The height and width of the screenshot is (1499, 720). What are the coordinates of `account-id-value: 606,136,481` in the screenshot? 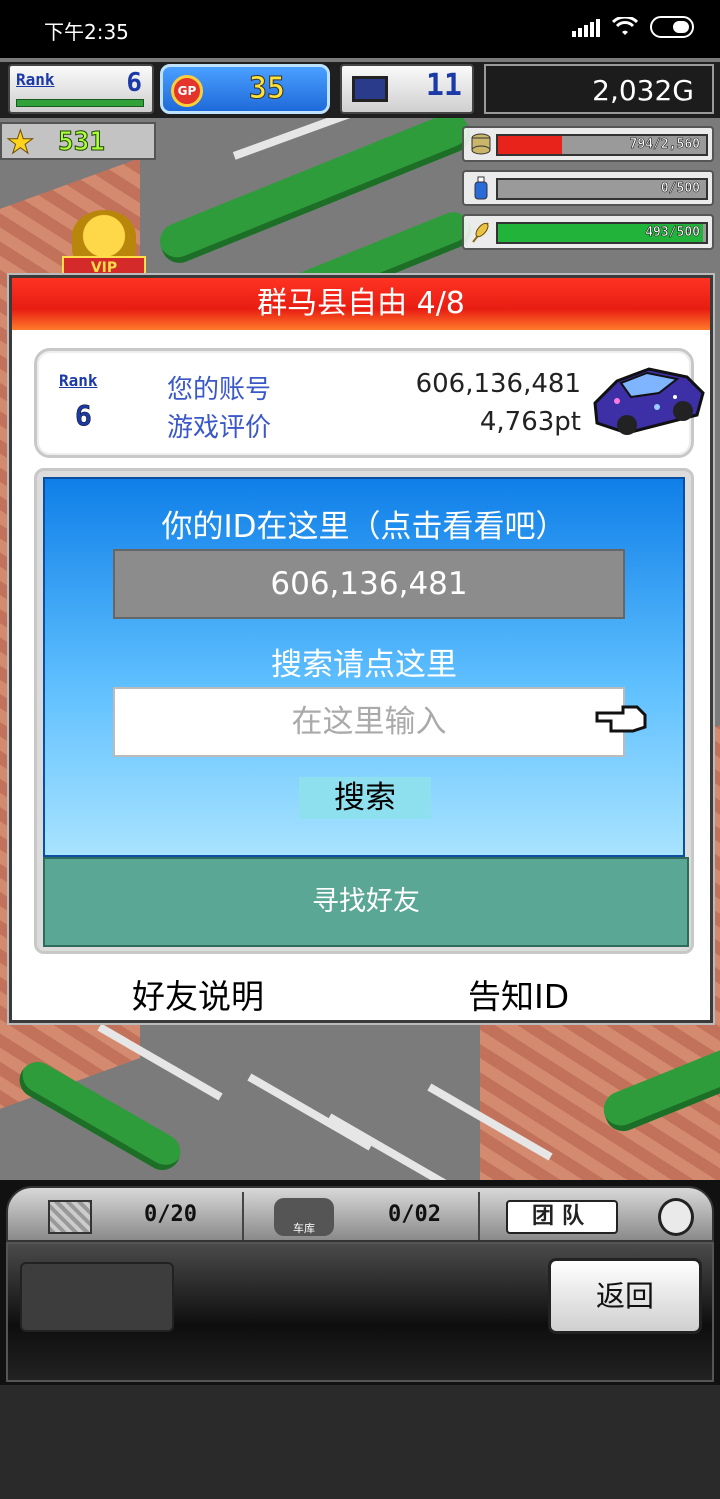 It's located at (498, 384).